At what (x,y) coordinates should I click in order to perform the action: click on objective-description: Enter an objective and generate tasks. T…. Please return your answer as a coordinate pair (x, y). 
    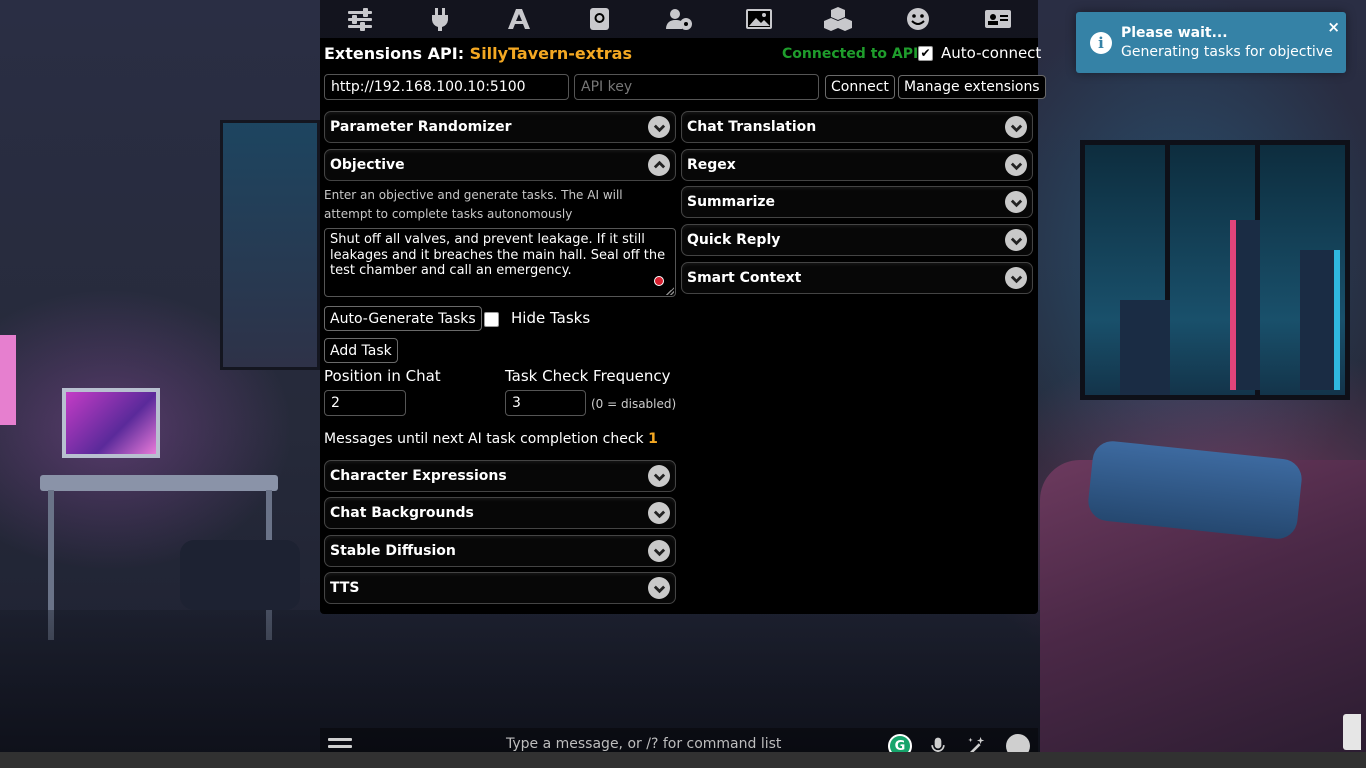
    Looking at the image, I should click on (473, 204).